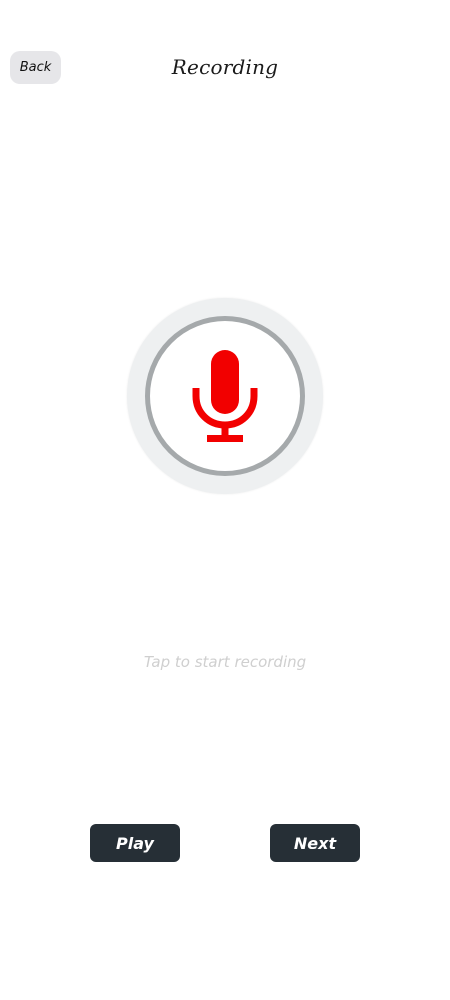  I want to click on microphone-icon, so click(225, 396).